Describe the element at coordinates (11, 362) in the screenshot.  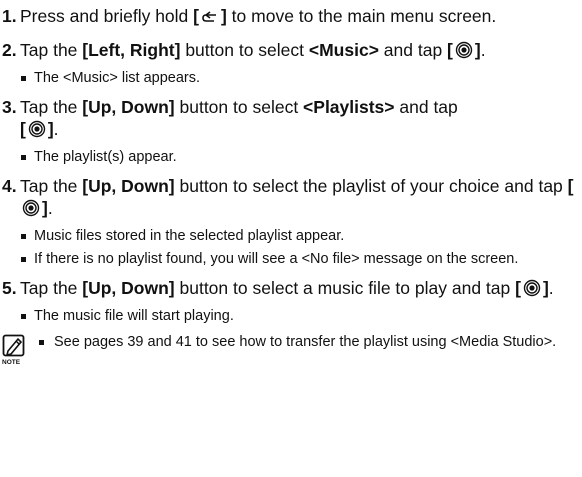
I see `note-icon-label: NOTE` at that location.